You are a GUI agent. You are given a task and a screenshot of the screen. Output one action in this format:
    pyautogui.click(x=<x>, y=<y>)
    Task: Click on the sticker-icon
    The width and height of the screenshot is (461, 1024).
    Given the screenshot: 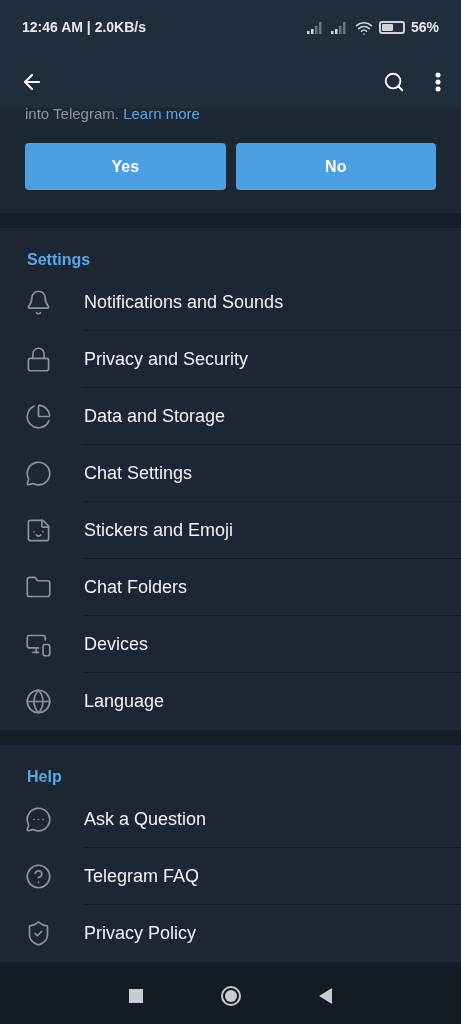 What is the action you would take?
    pyautogui.click(x=38, y=530)
    